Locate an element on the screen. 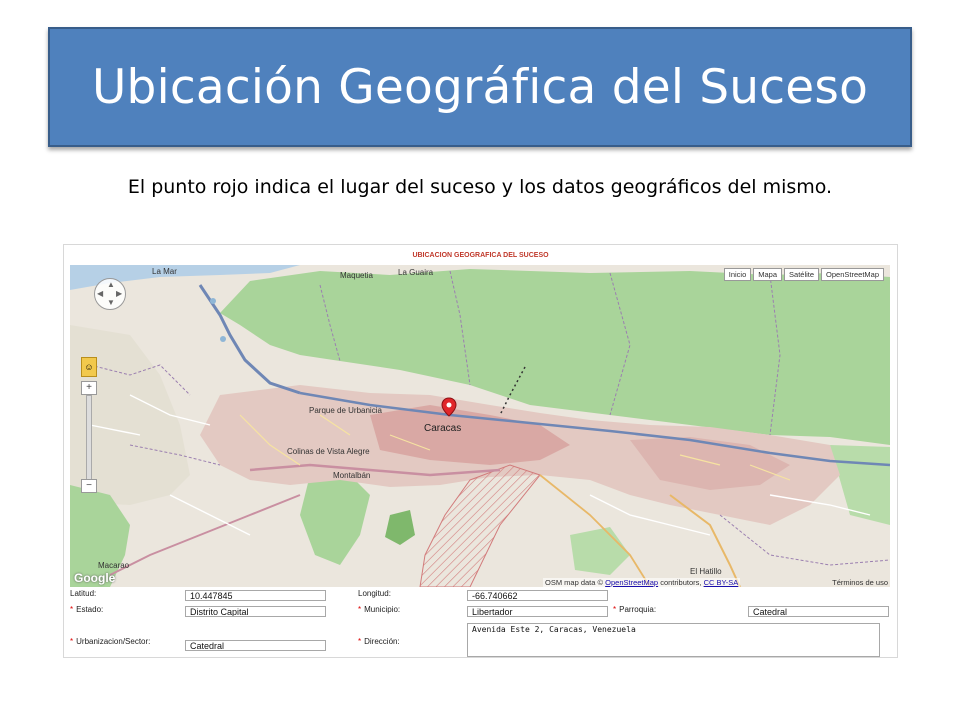 Image resolution: width=960 pixels, height=720 pixels. map-type-buttons: Inicio Mapa Satélite OpenStreetMap is located at coordinates (803, 274).